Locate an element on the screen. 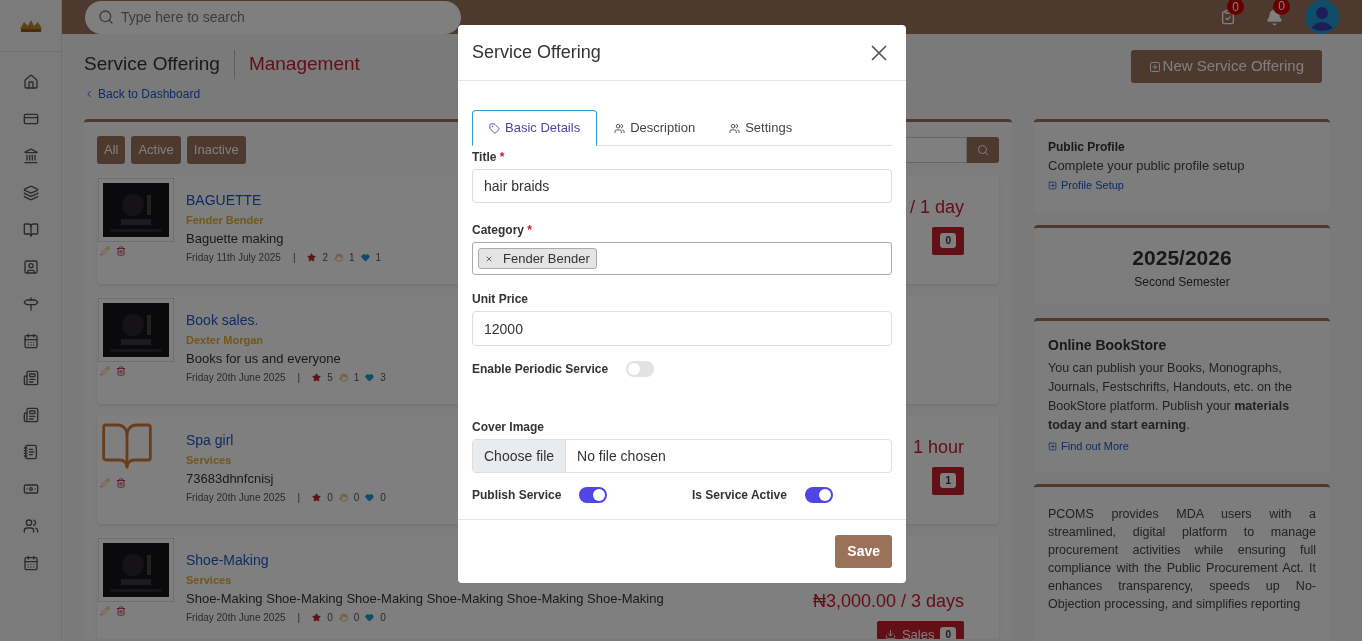 Image resolution: width=1362 pixels, height=641 pixels. field-label: Enable Periodic Service is located at coordinates (540, 369).